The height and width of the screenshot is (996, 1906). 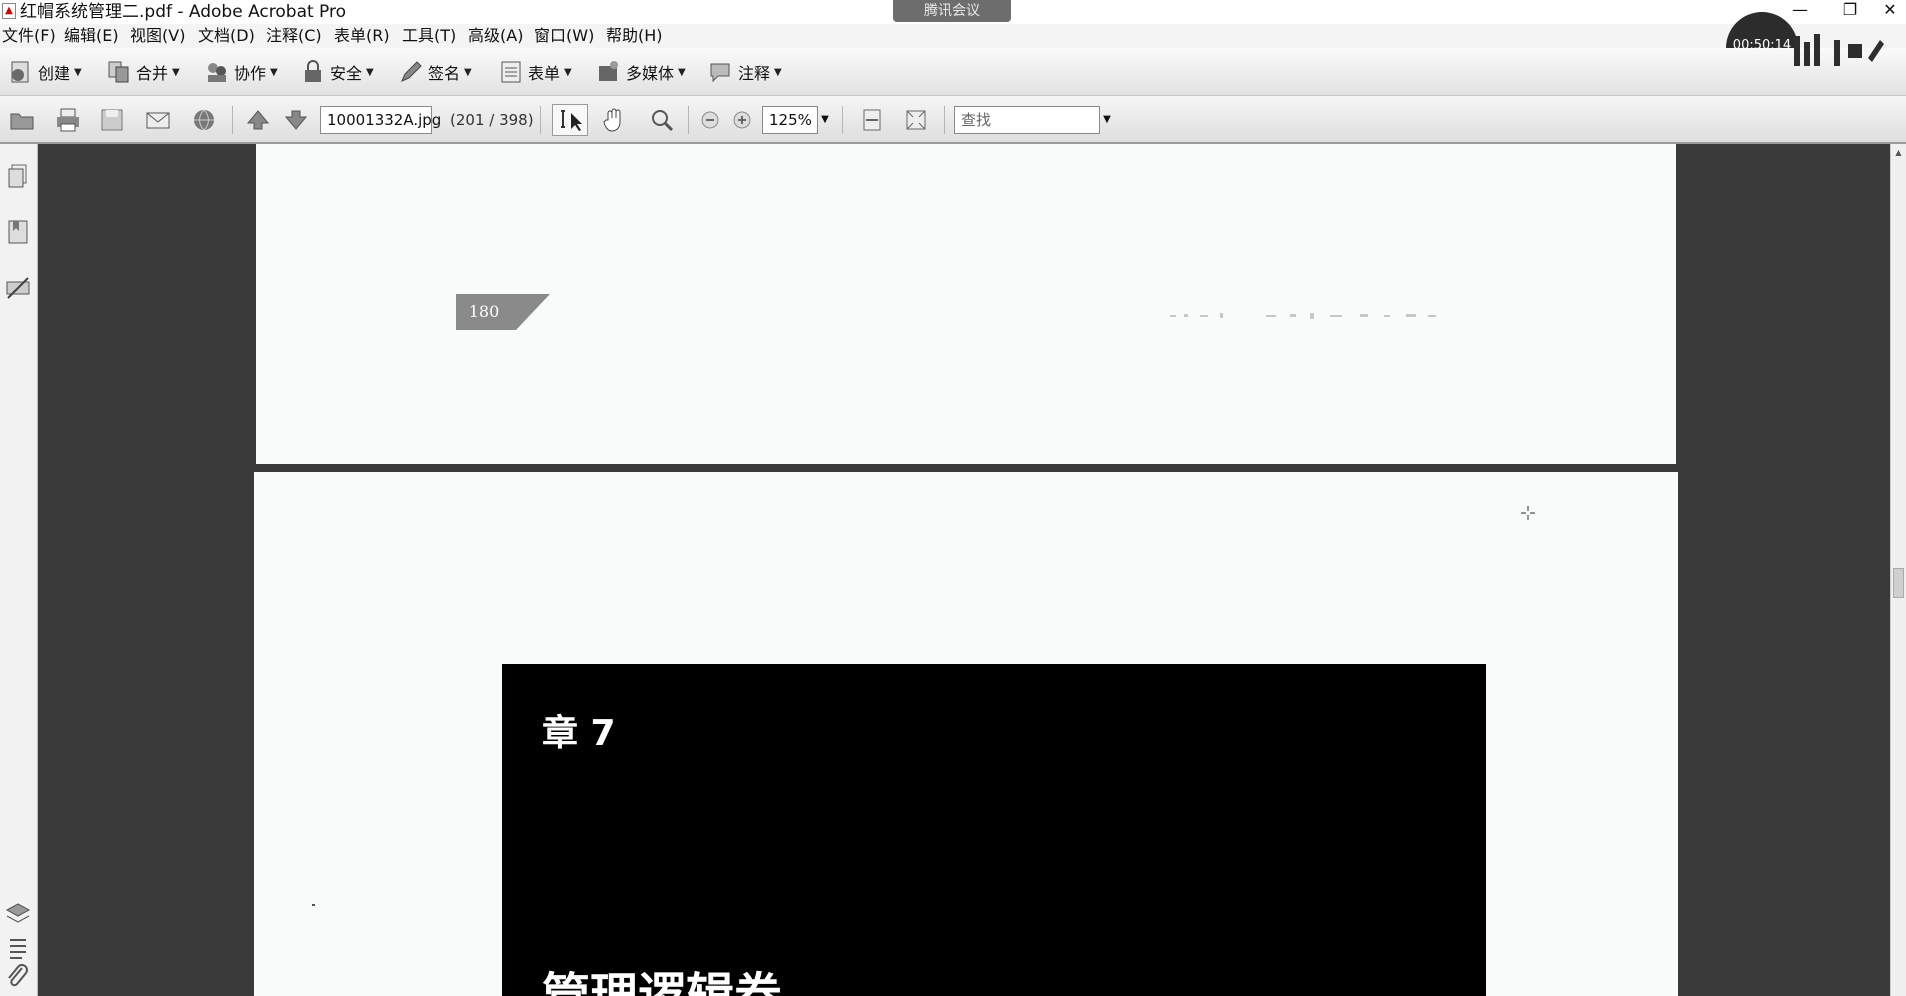 What do you see at coordinates (18, 914) in the screenshot?
I see `layers-icon` at bounding box center [18, 914].